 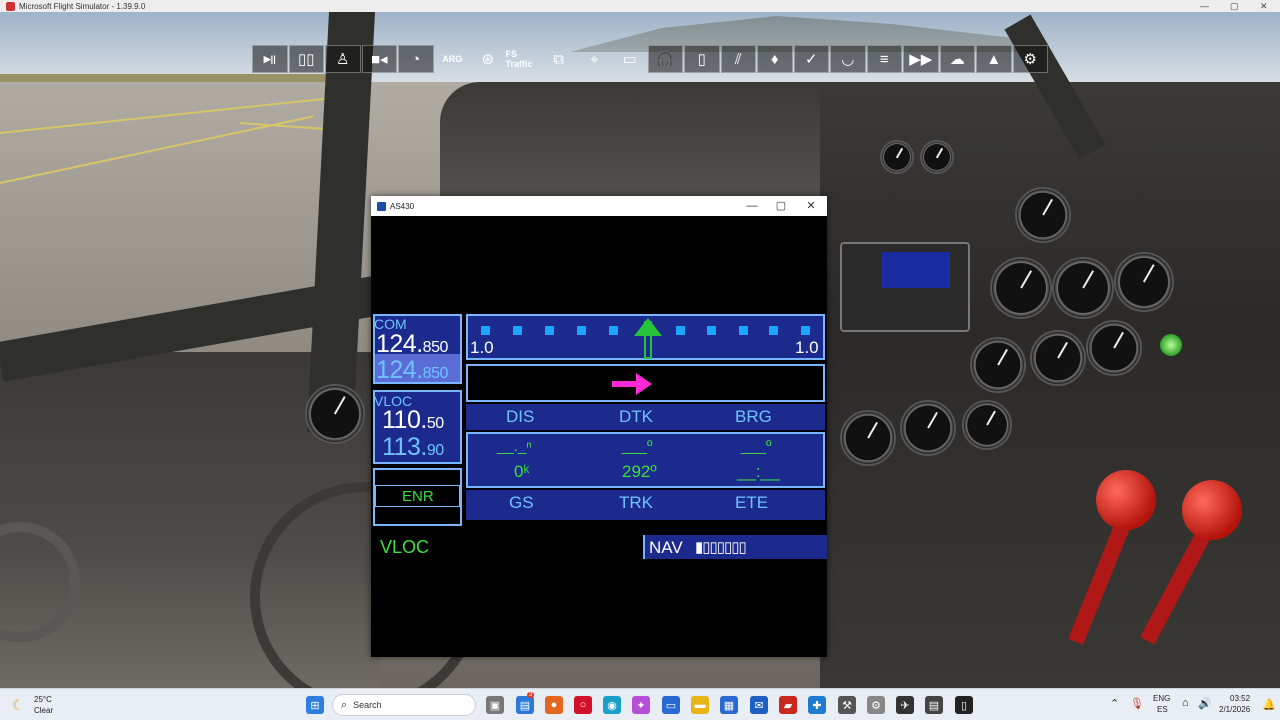 What do you see at coordinates (1205, 703) in the screenshot?
I see `volume-icon: 🔊` at bounding box center [1205, 703].